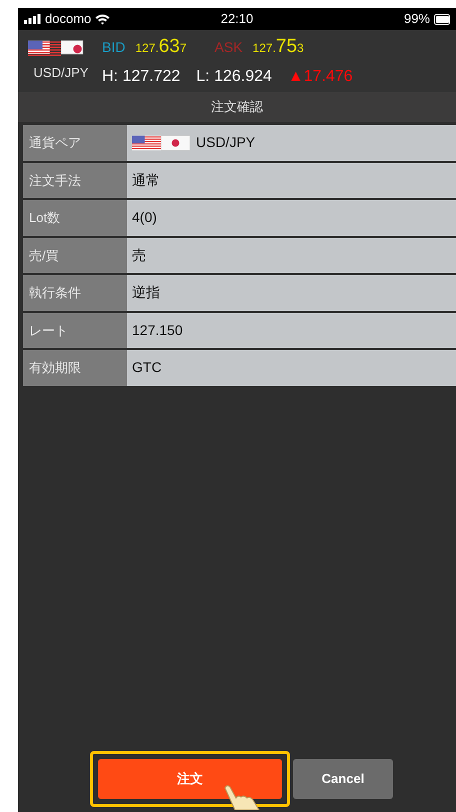 This screenshot has width=456, height=812. Describe the element at coordinates (139, 255) in the screenshot. I see `field-value: 売` at that location.